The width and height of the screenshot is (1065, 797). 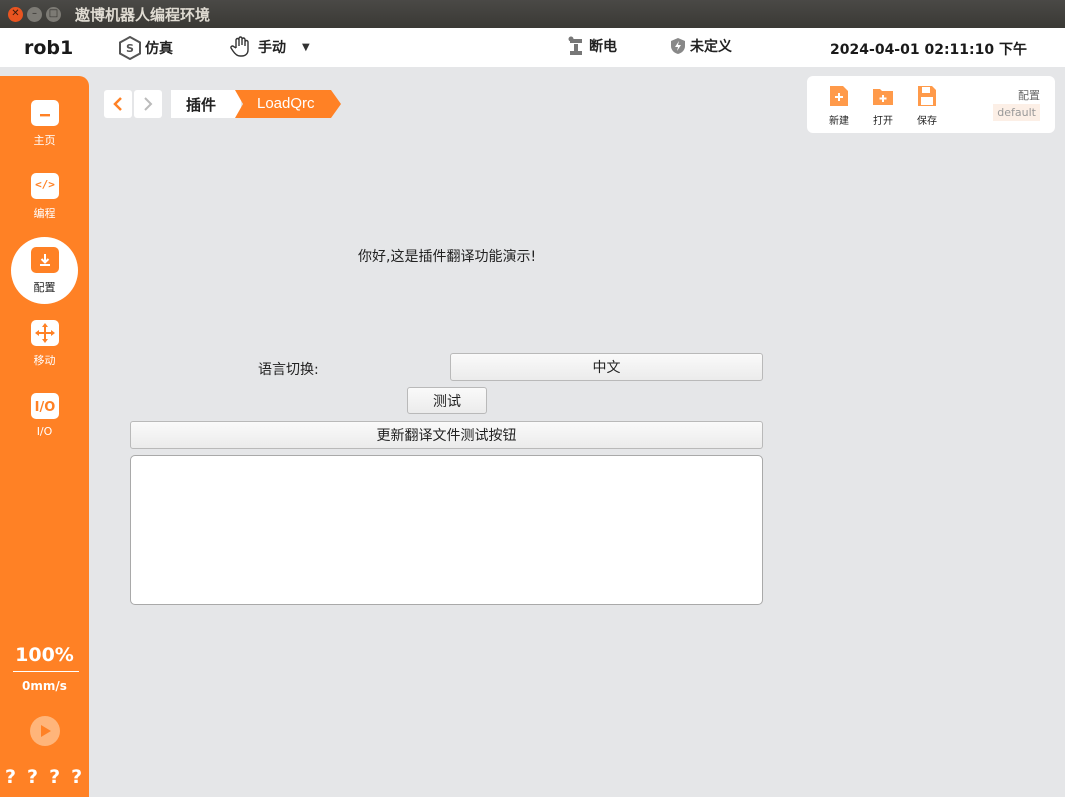 I want to click on sidebar-item-move: 移动, so click(x=44, y=344).